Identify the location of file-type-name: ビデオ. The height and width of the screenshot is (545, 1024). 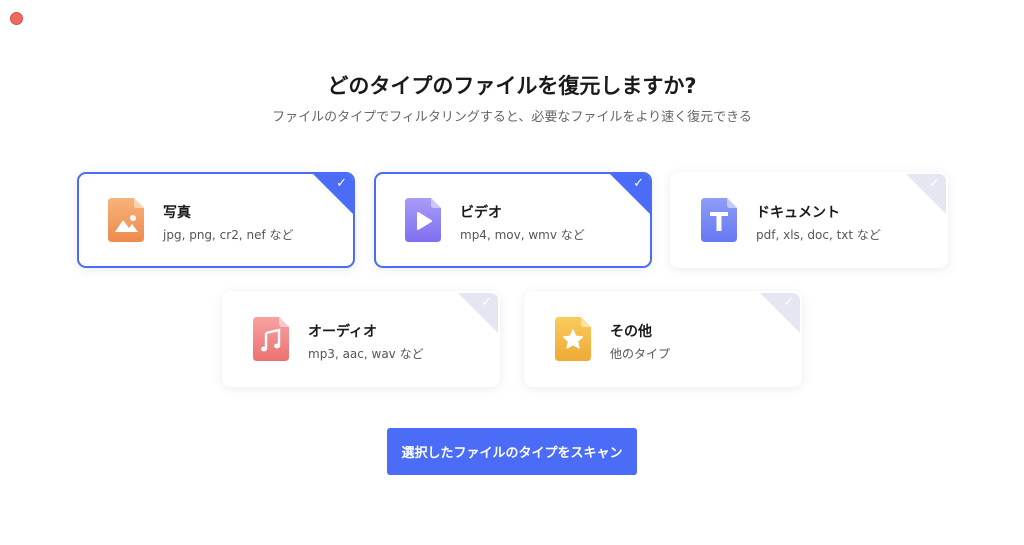
(481, 213).